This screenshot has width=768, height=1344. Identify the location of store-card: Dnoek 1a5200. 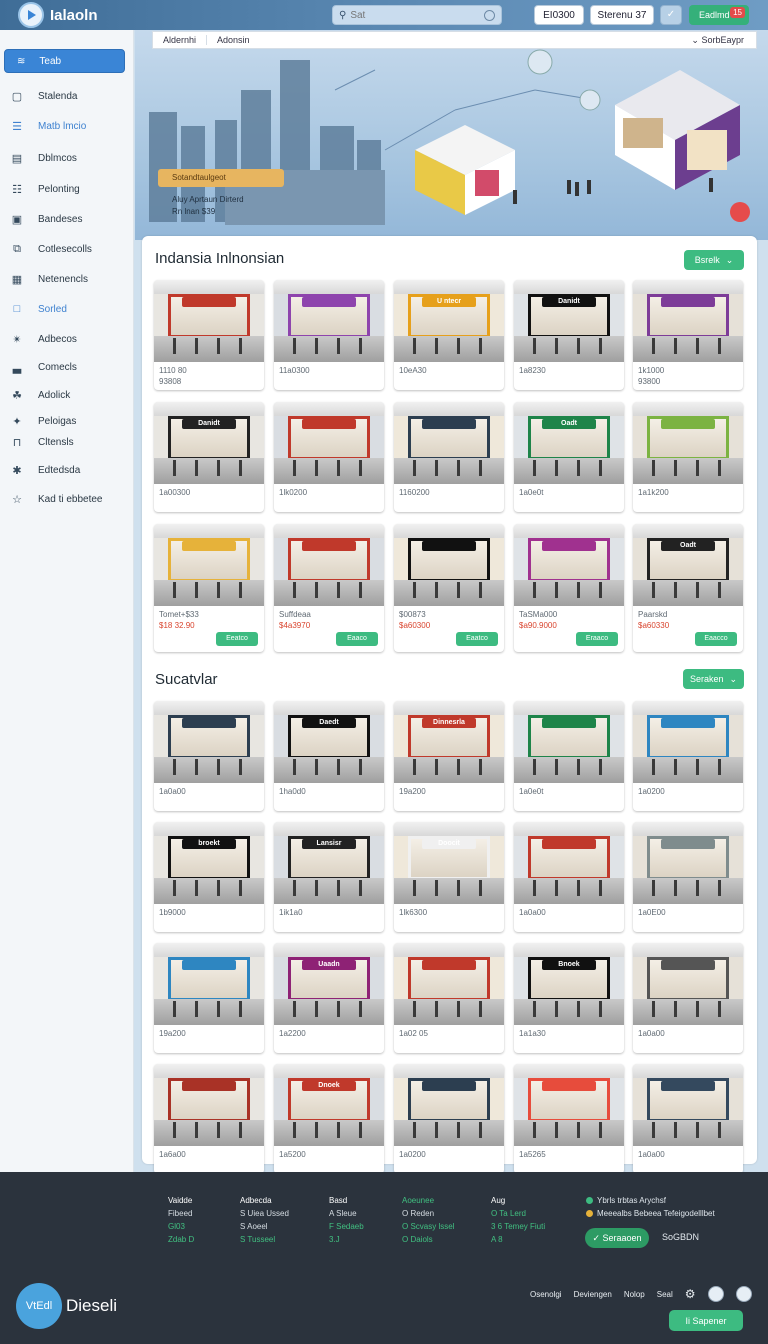
(329, 1119).